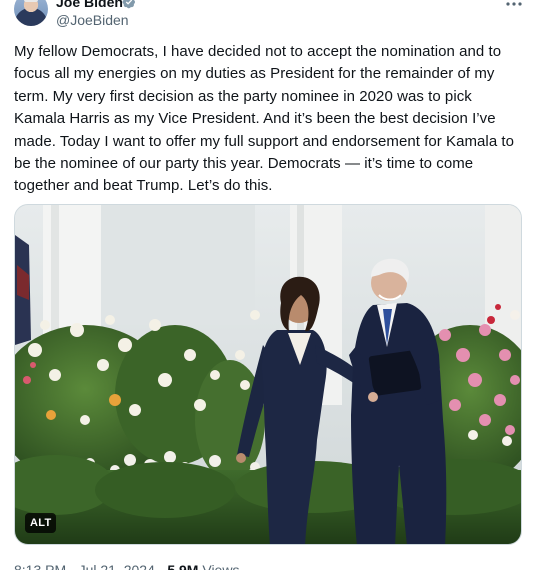  What do you see at coordinates (31, 13) in the screenshot?
I see `author-avatar` at bounding box center [31, 13].